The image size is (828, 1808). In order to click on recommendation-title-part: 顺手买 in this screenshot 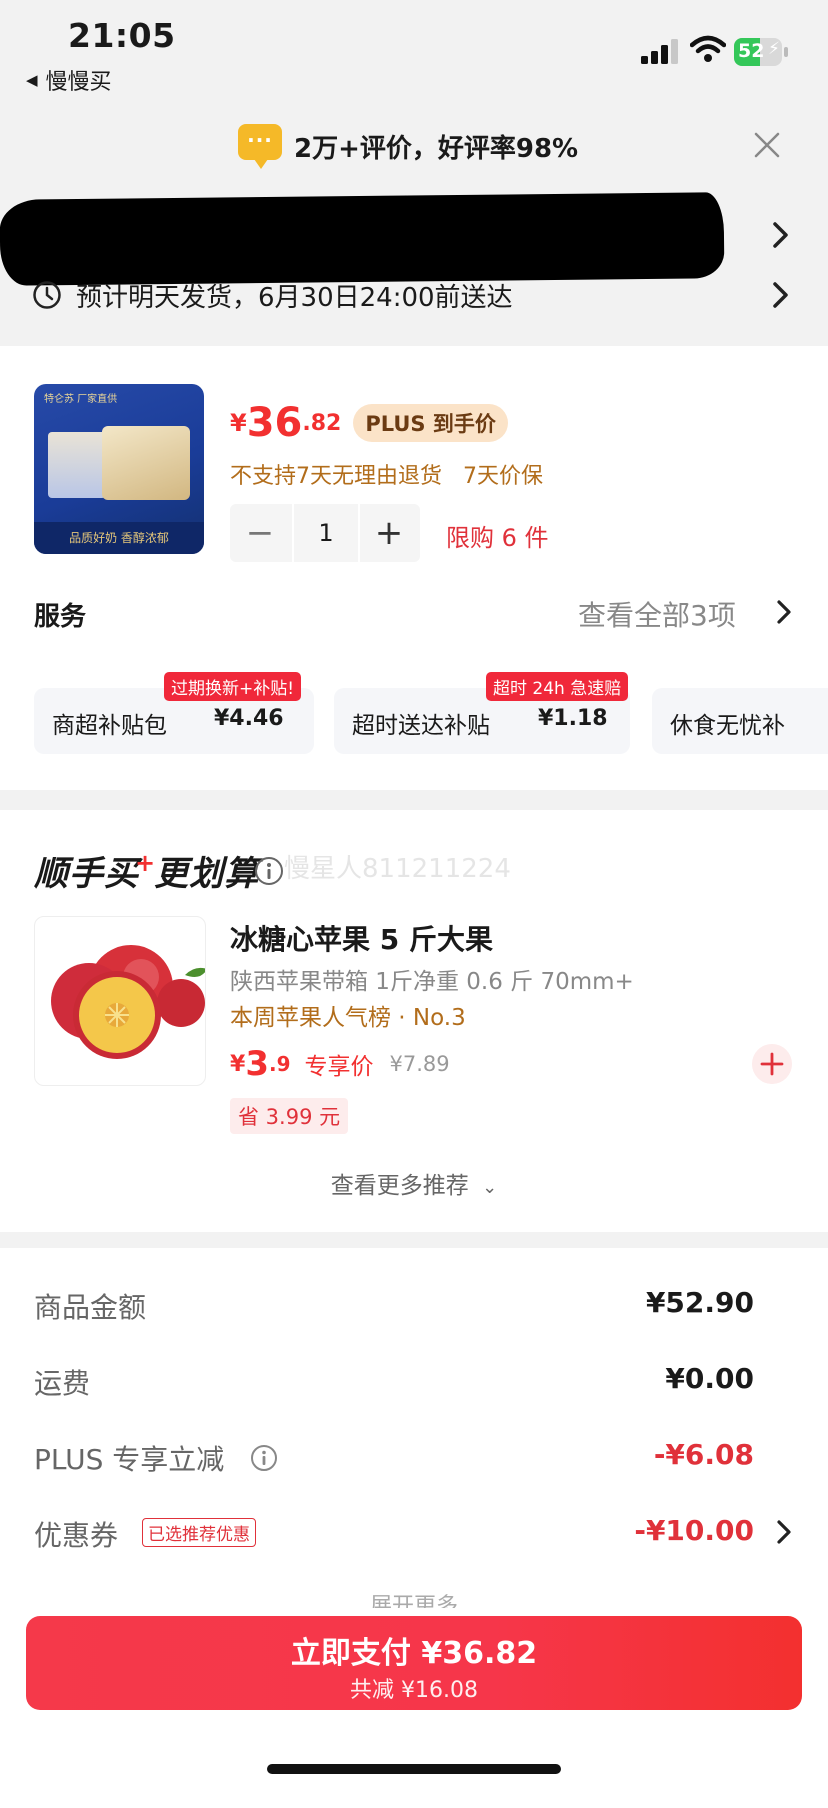, I will do `click(86, 874)`.